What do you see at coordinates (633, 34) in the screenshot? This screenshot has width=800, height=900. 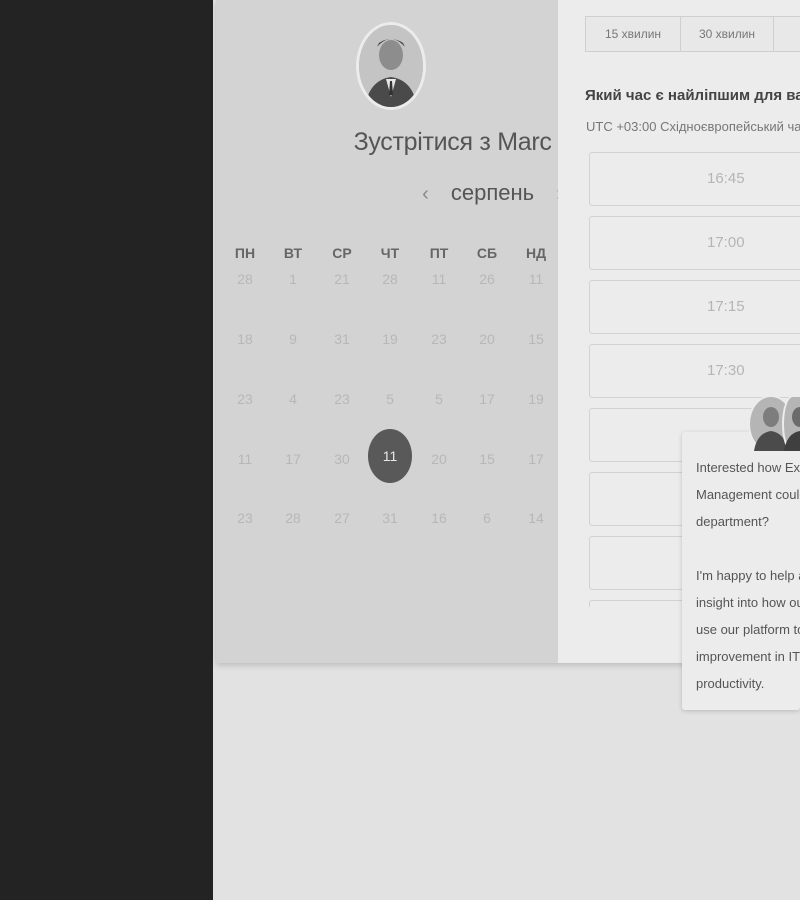 I see `duration-tab: 15 хвилин` at bounding box center [633, 34].